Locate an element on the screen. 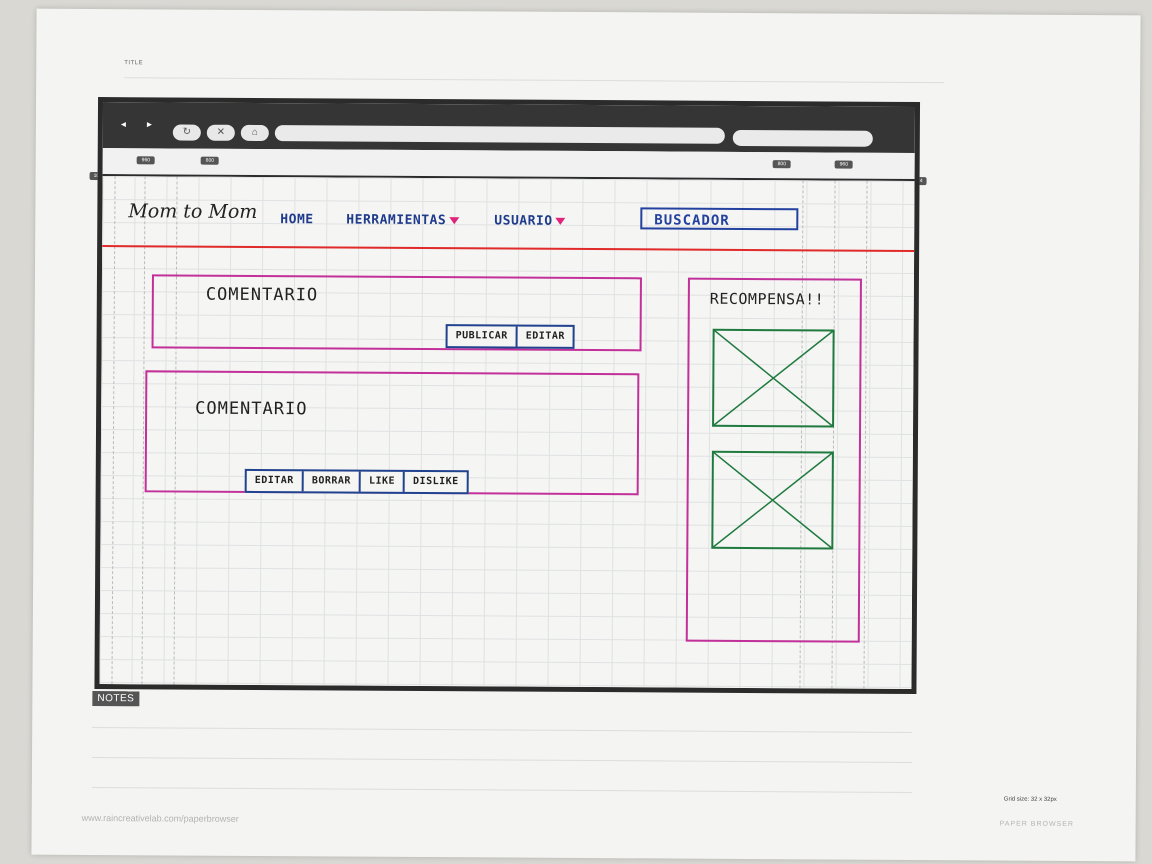 Image resolution: width=1152 pixels, height=864 pixels. comment-1-actions: PUBLICAR EDITAR is located at coordinates (510, 336).